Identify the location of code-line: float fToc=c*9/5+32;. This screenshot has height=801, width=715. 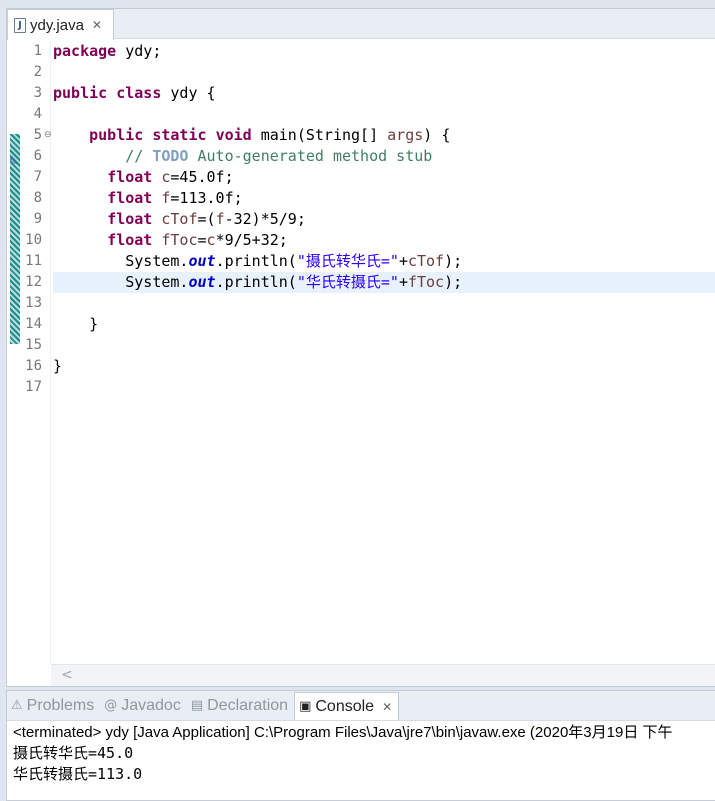
(170, 240).